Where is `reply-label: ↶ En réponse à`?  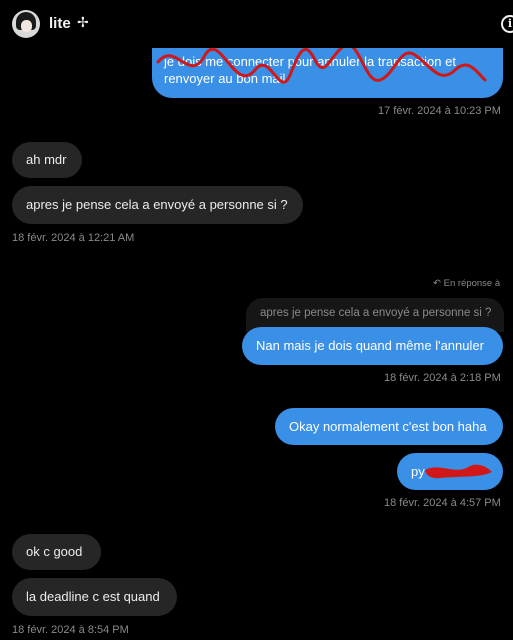
reply-label: ↶ En réponse à is located at coordinates (466, 283).